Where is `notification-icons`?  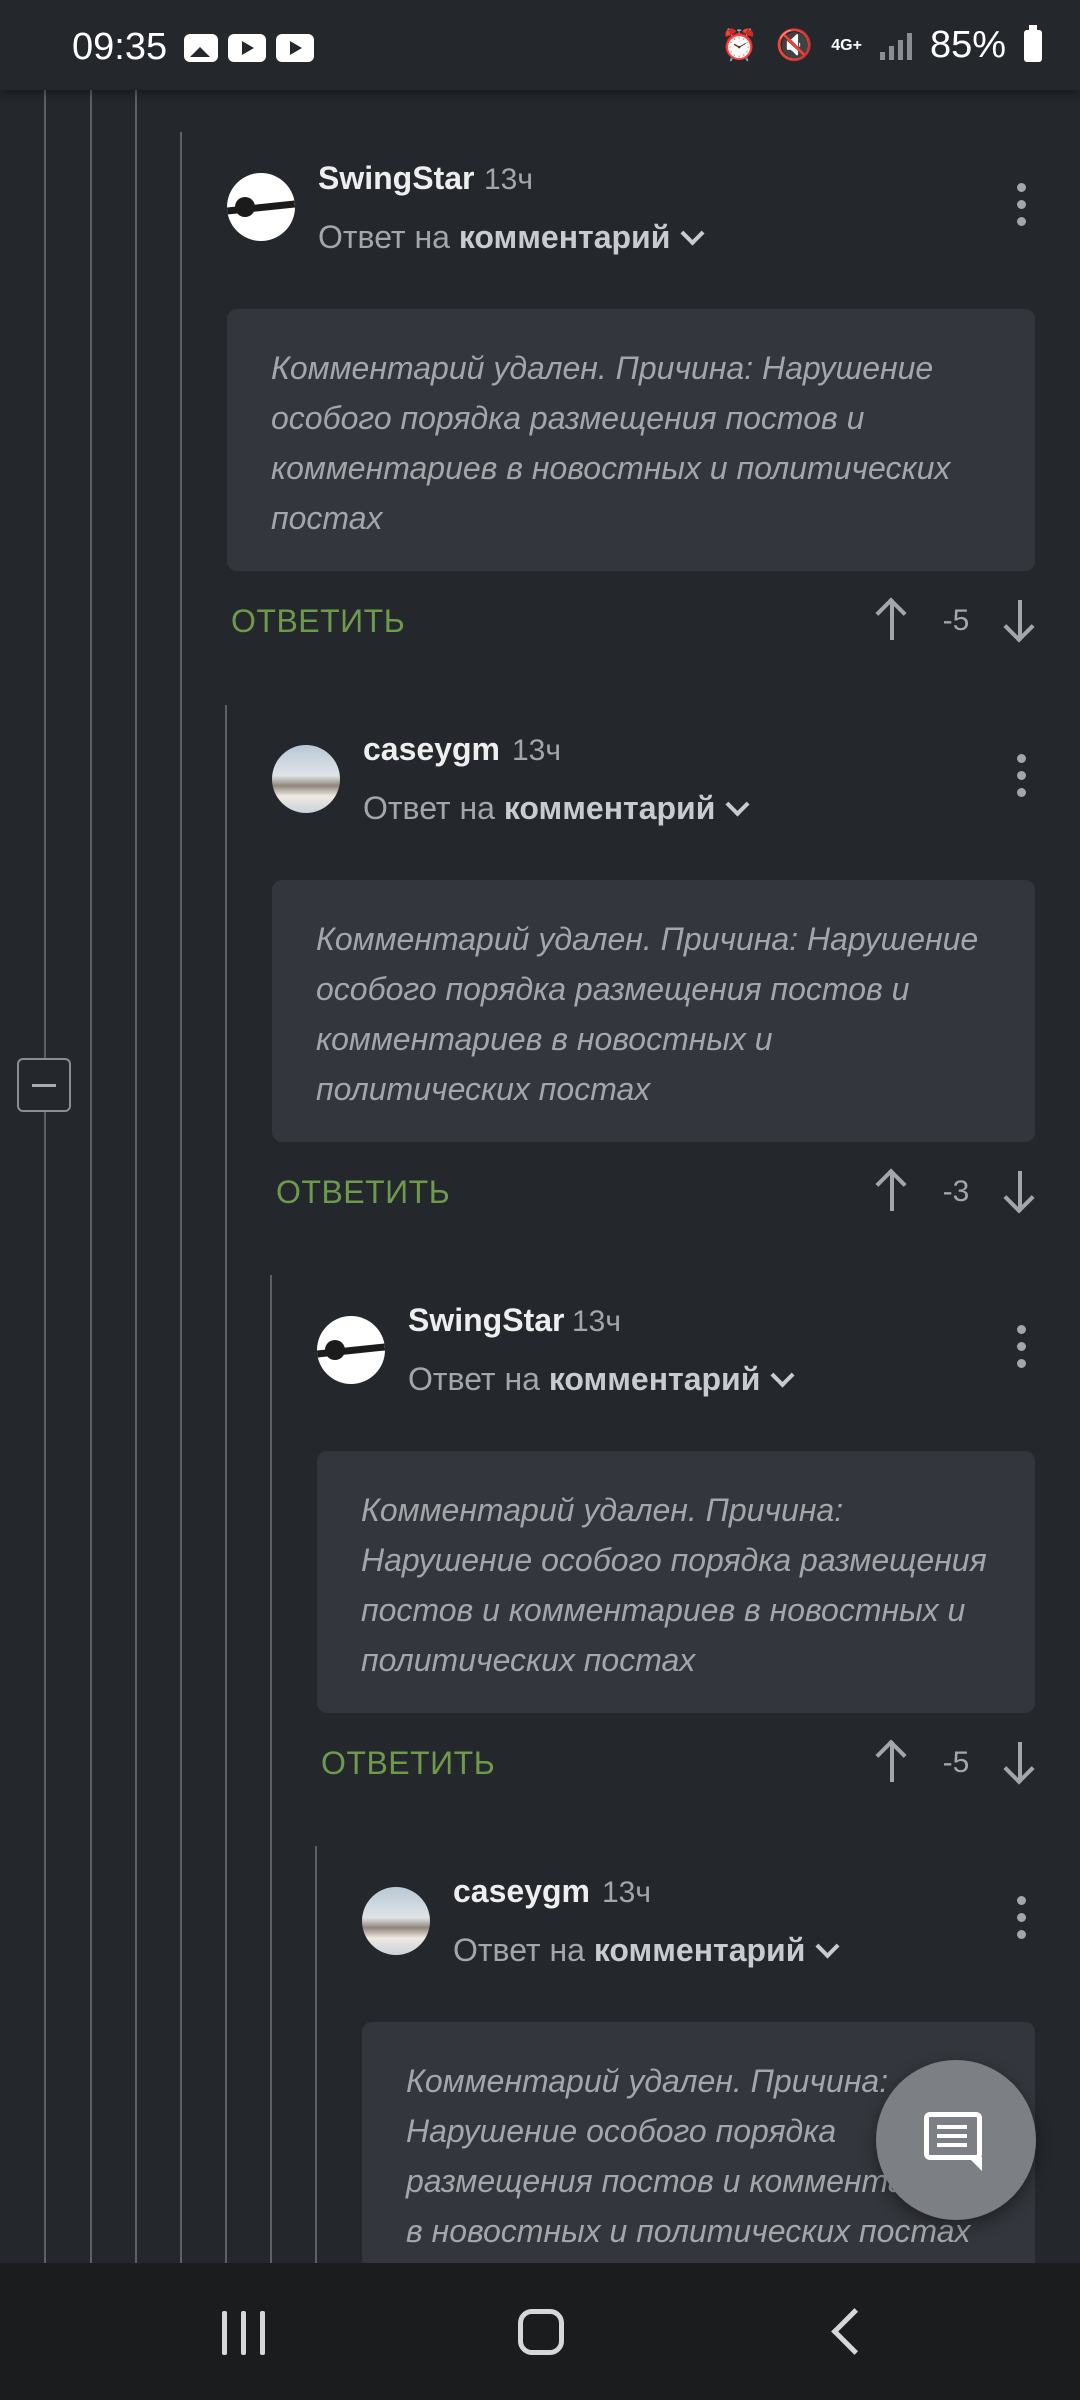 notification-icons is located at coordinates (249, 48).